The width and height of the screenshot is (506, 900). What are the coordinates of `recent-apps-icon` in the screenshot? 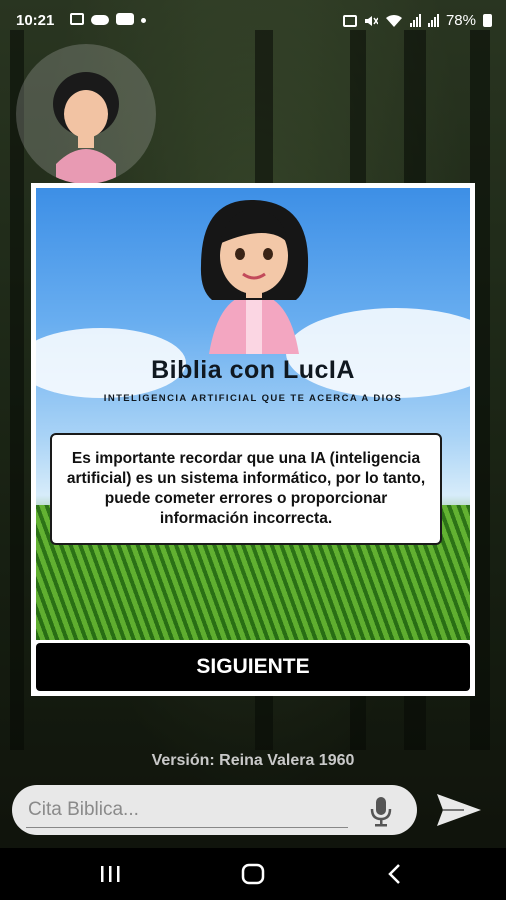 It's located at (111, 874).